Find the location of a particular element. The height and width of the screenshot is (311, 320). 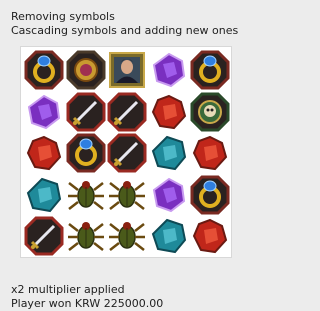

skull-octagon-icon is located at coordinates (210, 112).